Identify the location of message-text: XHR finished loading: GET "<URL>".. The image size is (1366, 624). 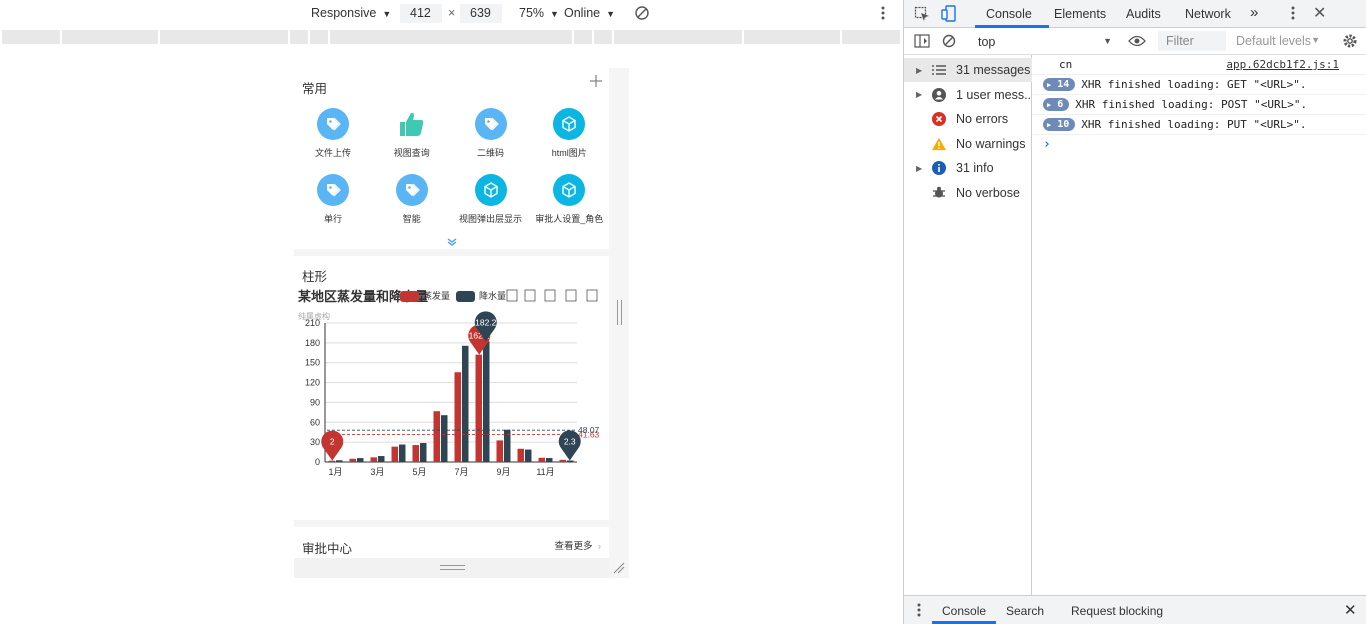
(1194, 84).